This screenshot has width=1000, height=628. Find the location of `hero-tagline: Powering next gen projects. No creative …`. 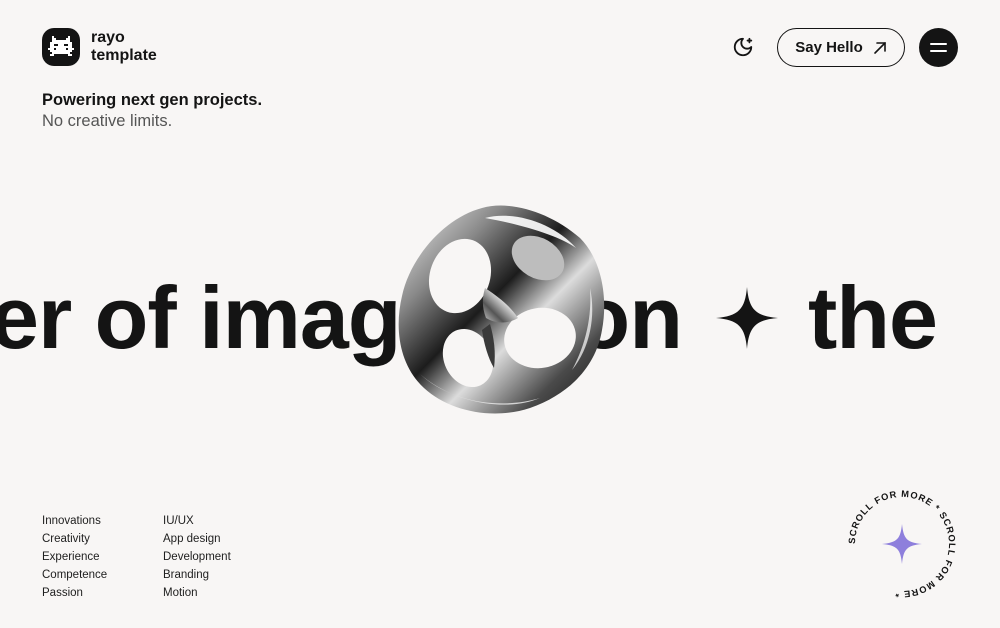

hero-tagline: Powering next gen projects. No creative … is located at coordinates (152, 111).